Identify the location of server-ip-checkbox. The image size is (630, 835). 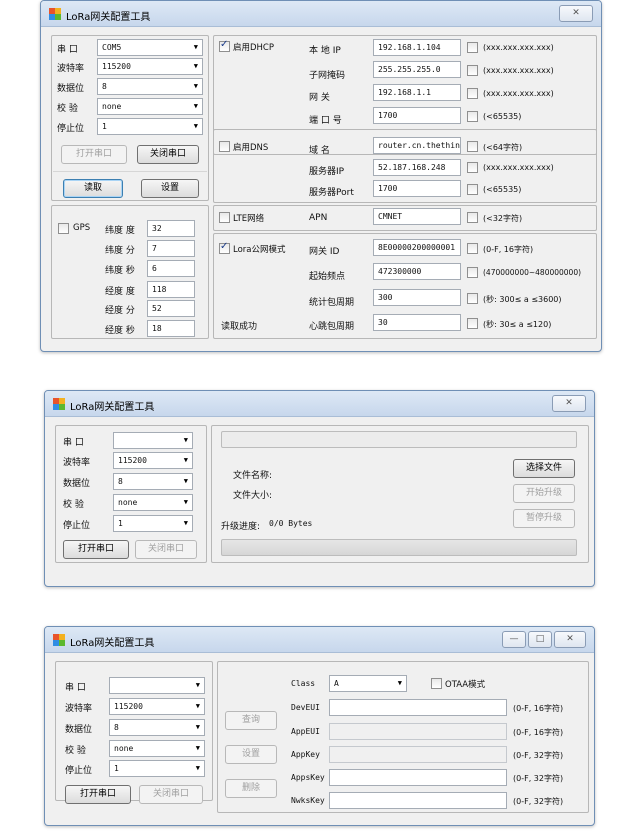
(472, 167).